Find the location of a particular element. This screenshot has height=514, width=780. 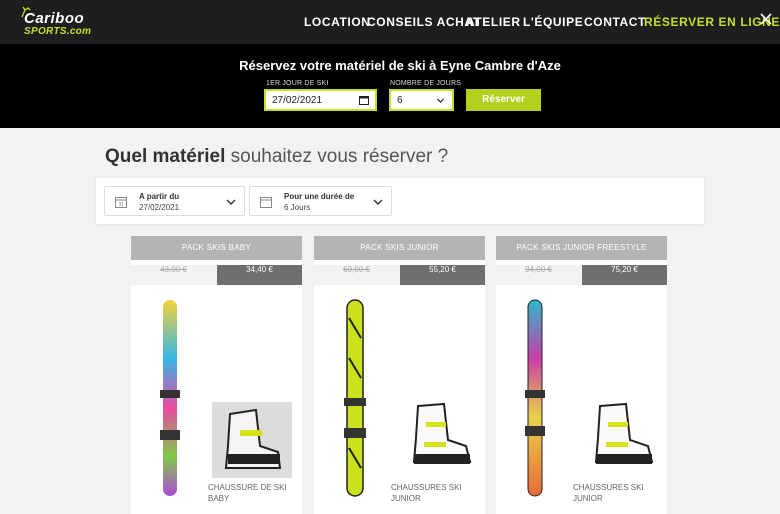

date-label: 1ER JOUR DE SKI is located at coordinates (297, 83).